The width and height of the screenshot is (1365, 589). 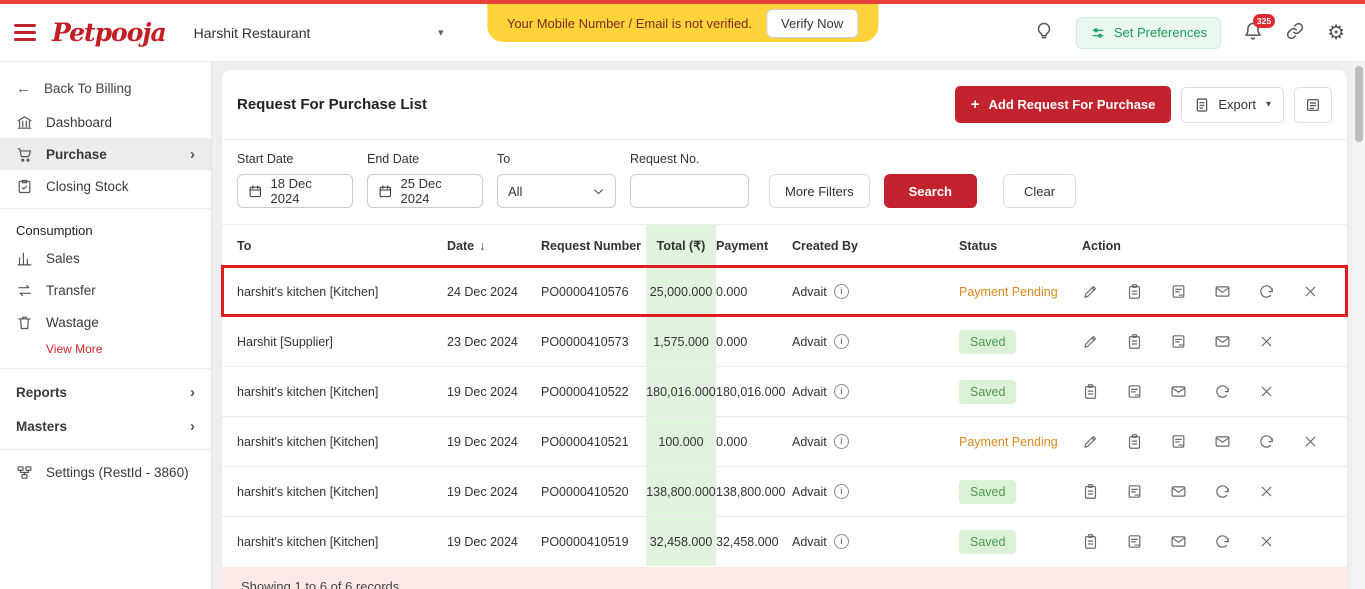 What do you see at coordinates (252, 32) in the screenshot?
I see `restaurant-name: Harshit Restaurant` at bounding box center [252, 32].